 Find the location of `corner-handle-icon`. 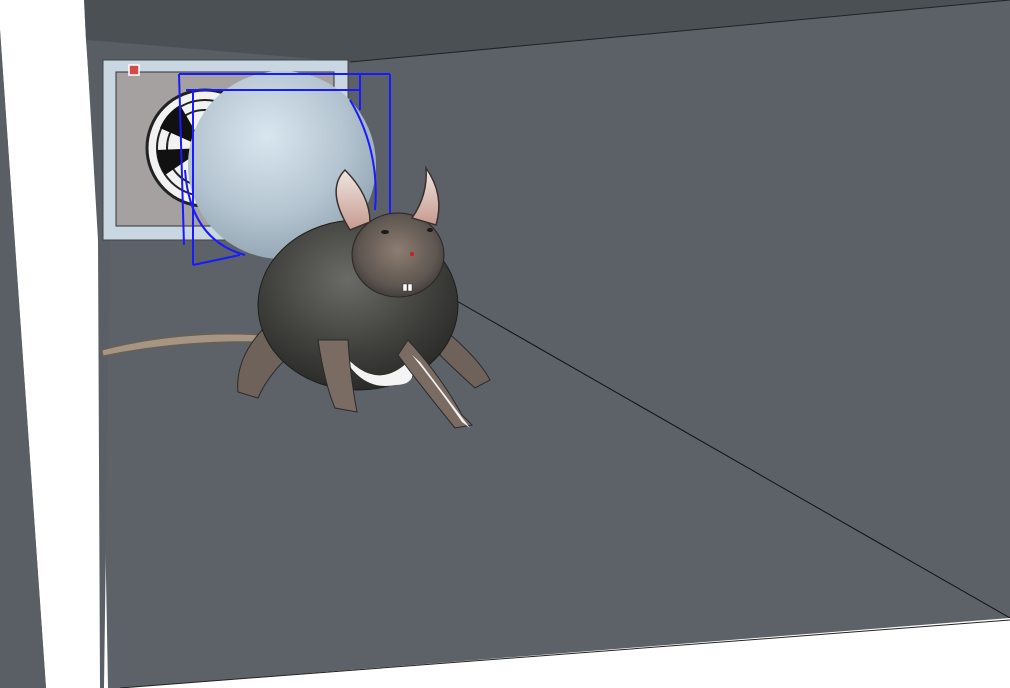

corner-handle-icon is located at coordinates (134, 70).